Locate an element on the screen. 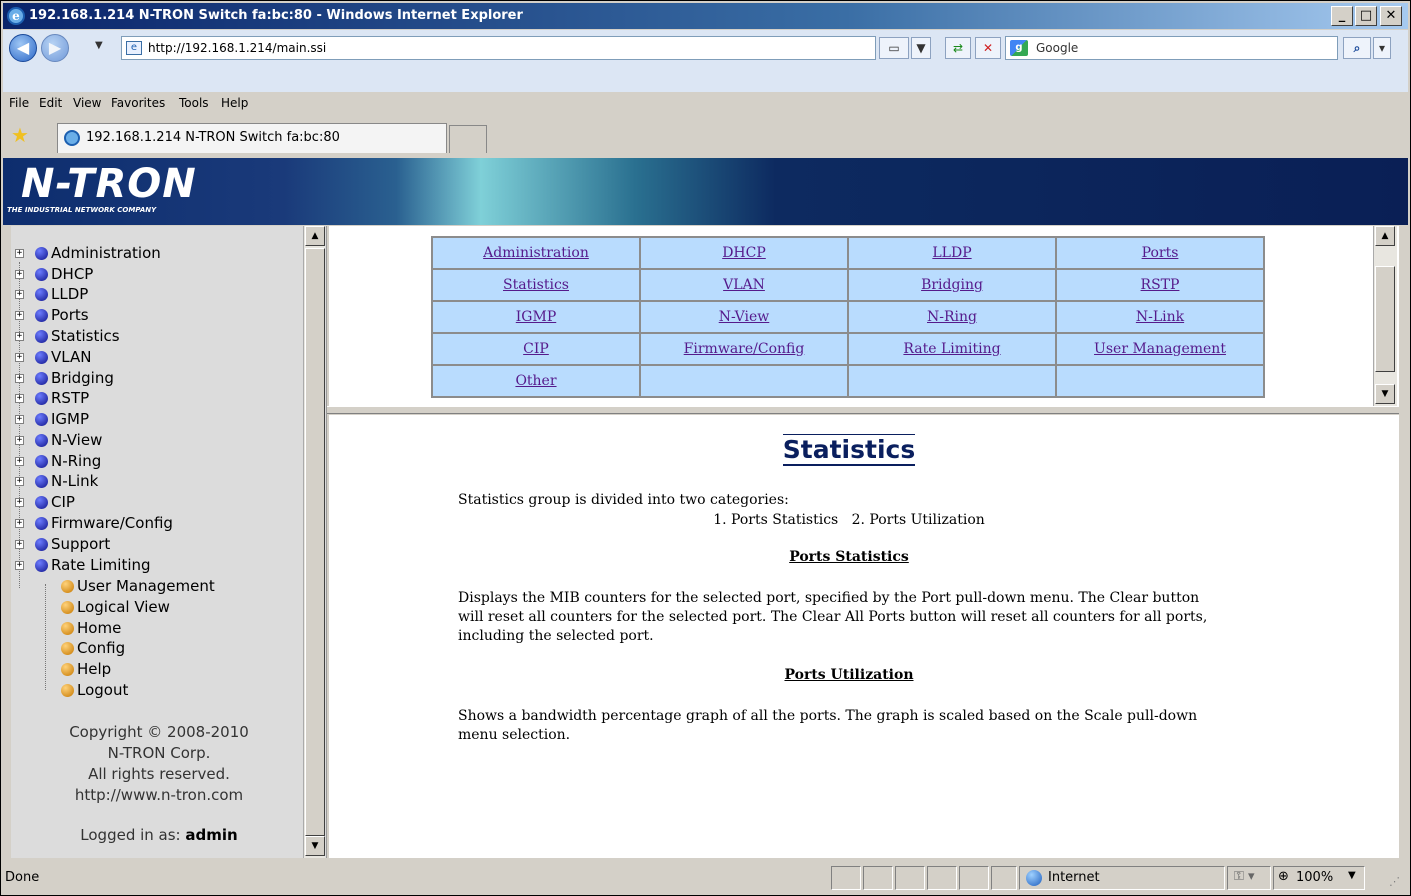  minimize-button: _ is located at coordinates (1342, 16).